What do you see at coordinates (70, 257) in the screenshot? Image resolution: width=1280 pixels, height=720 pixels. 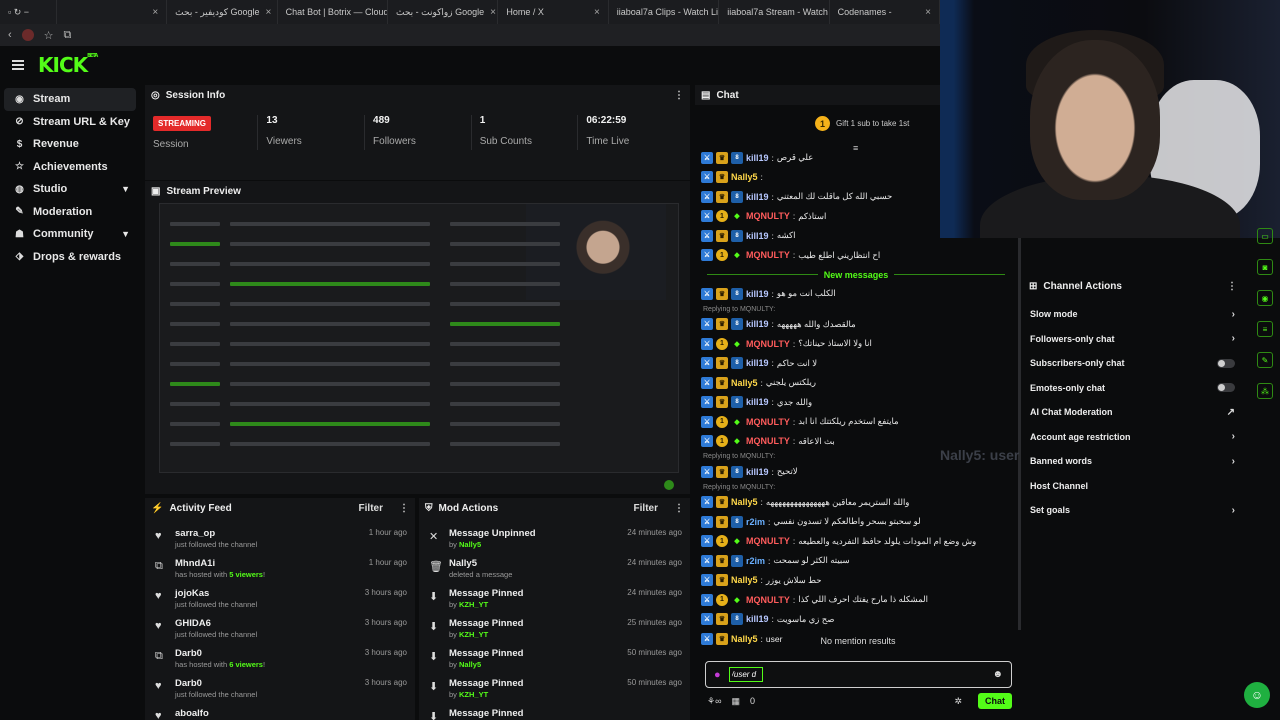 I see `sidebar-item-drops-rewards: ⬗ Drops & rewards` at bounding box center [70, 257].